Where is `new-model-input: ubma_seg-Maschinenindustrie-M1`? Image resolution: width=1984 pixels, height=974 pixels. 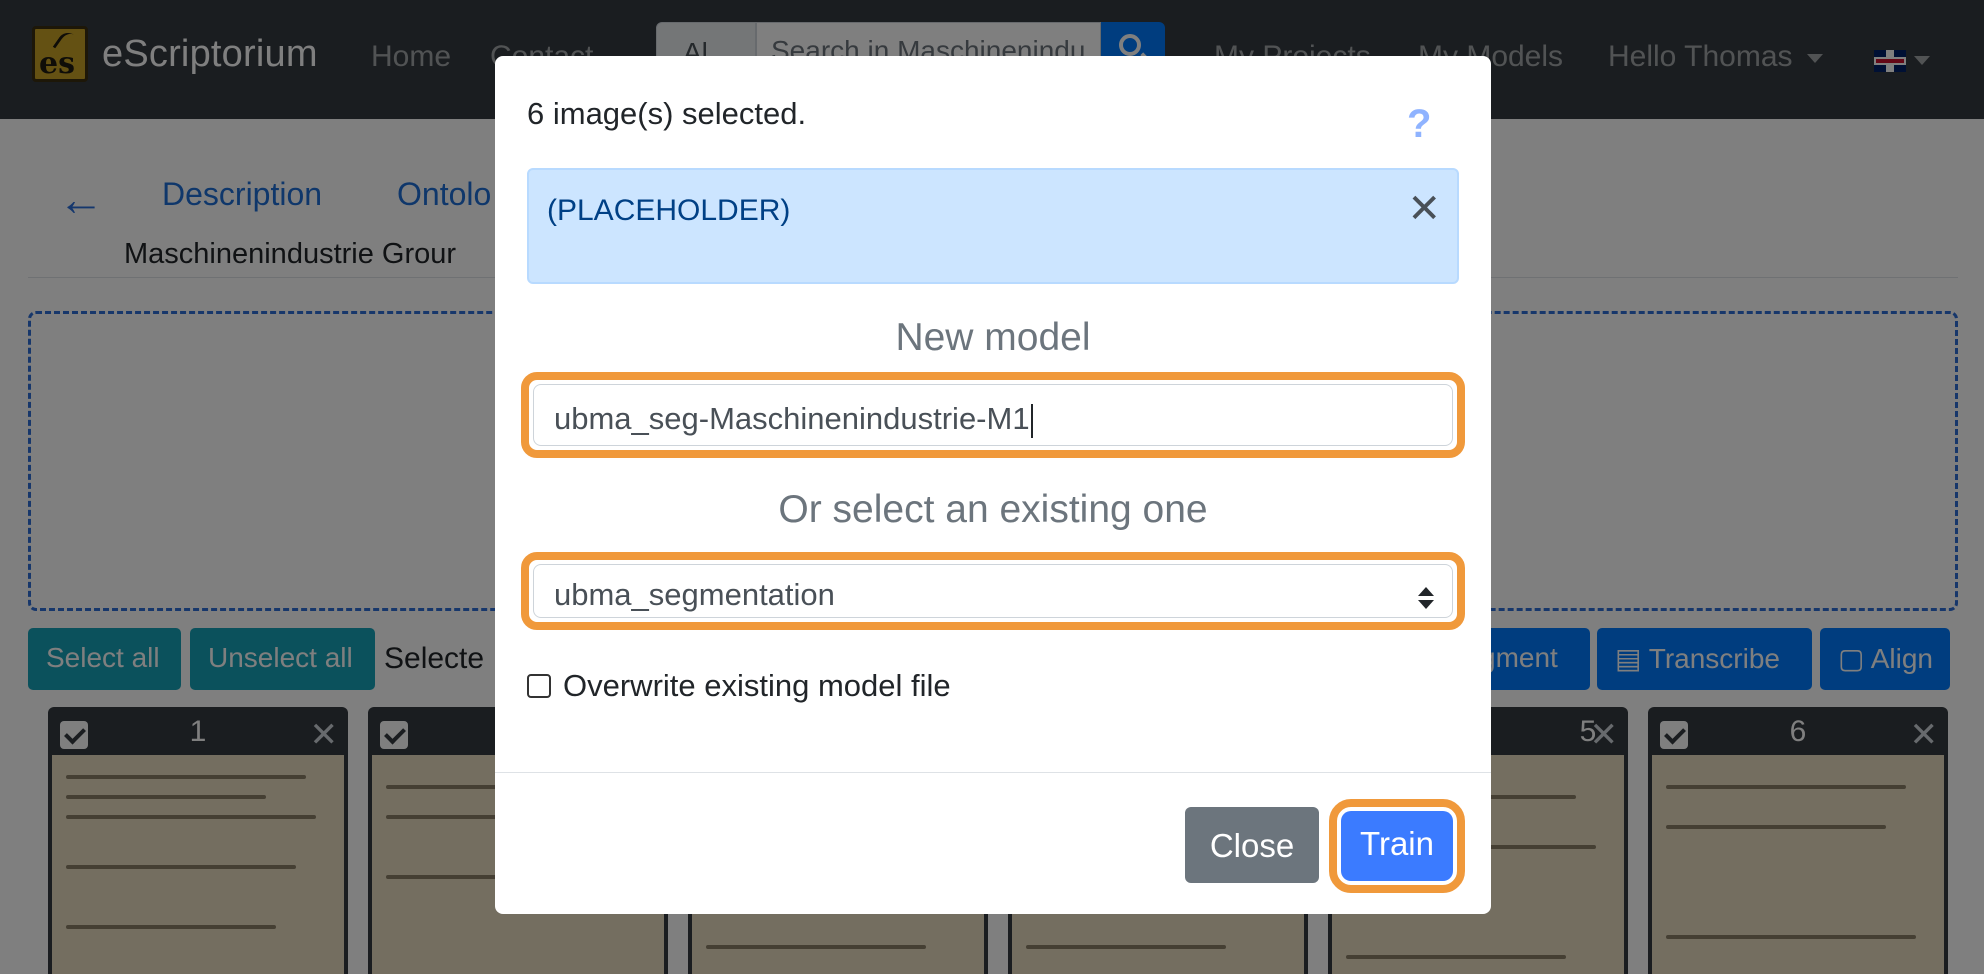 new-model-input: ubma_seg-Maschinenindustrie-M1 is located at coordinates (993, 415).